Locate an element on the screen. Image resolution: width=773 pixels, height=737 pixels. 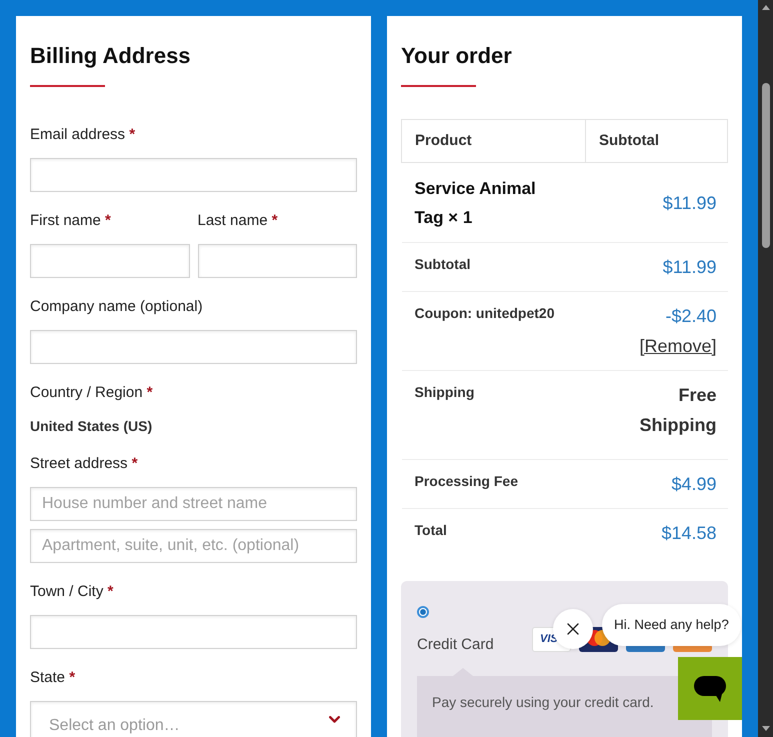
chevron-down-icon is located at coordinates (334, 719).